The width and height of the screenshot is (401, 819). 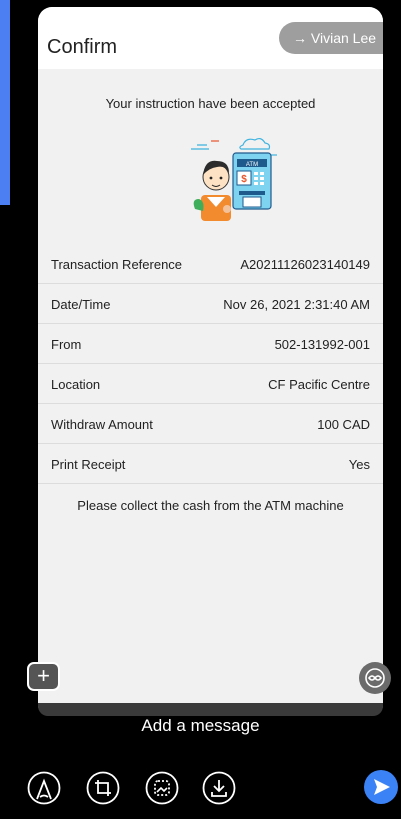 What do you see at coordinates (66, 344) in the screenshot?
I see `detail-label: From` at bounding box center [66, 344].